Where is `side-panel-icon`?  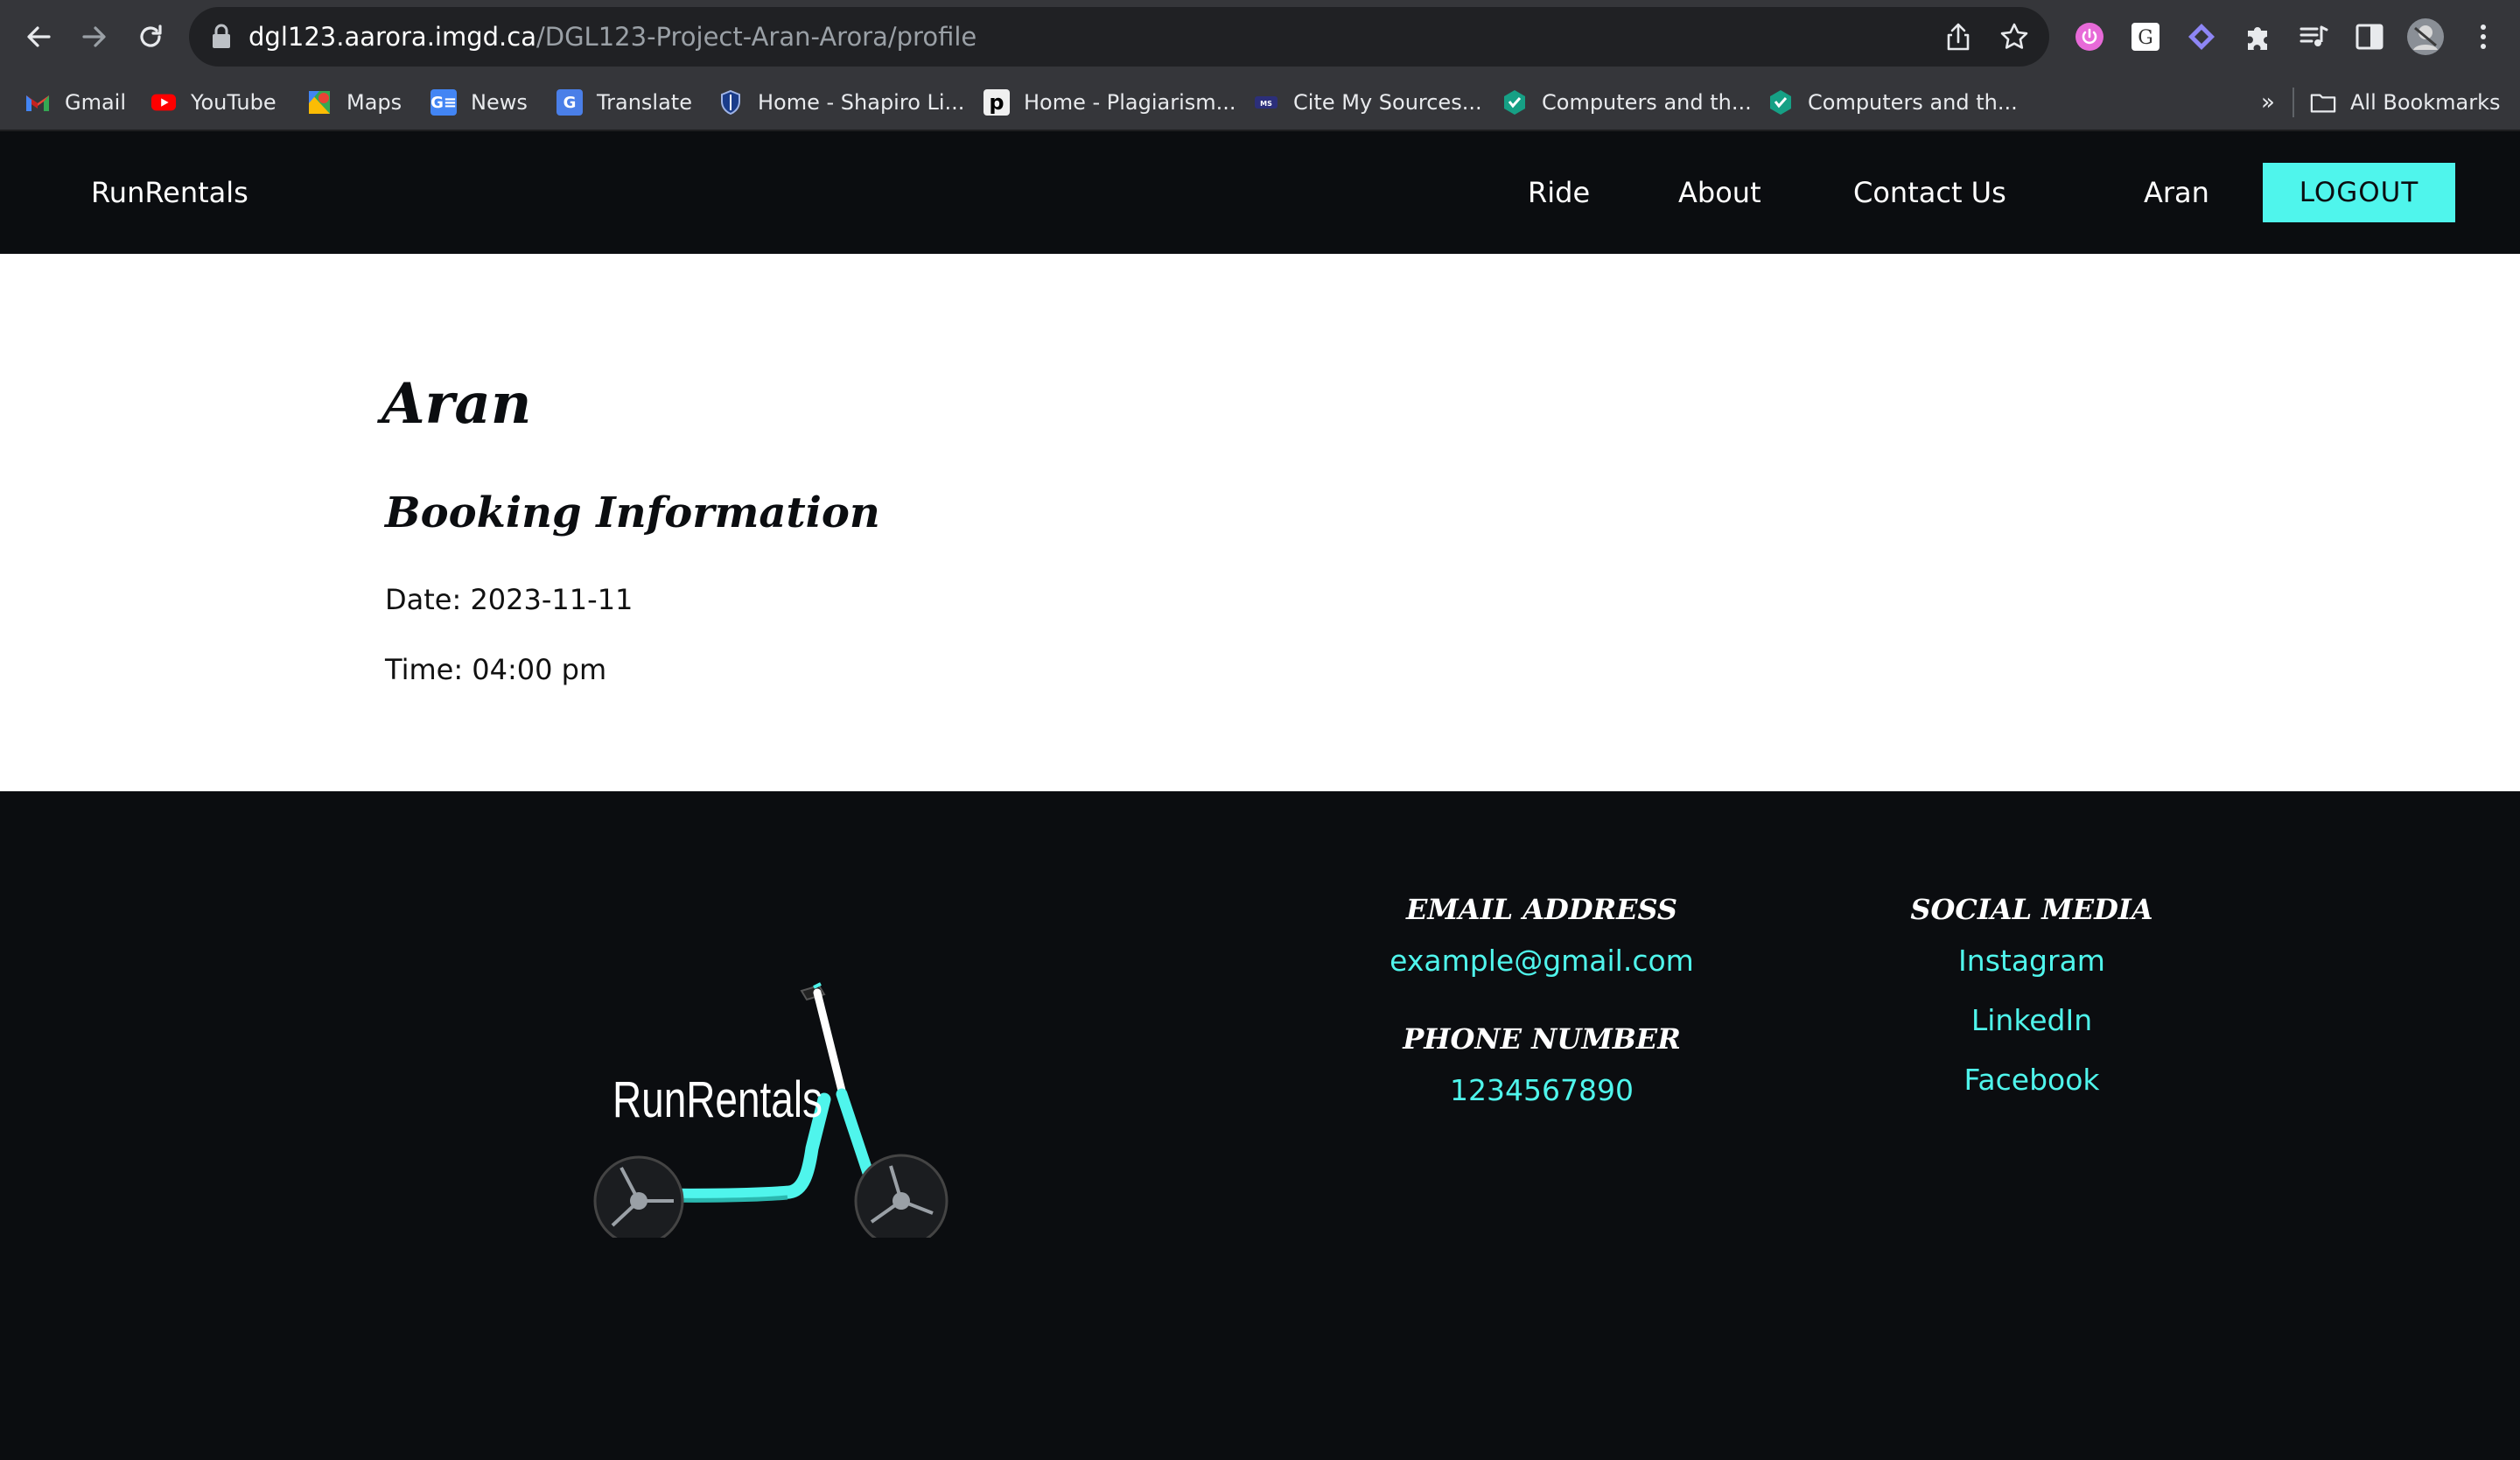
side-panel-icon is located at coordinates (2369, 37).